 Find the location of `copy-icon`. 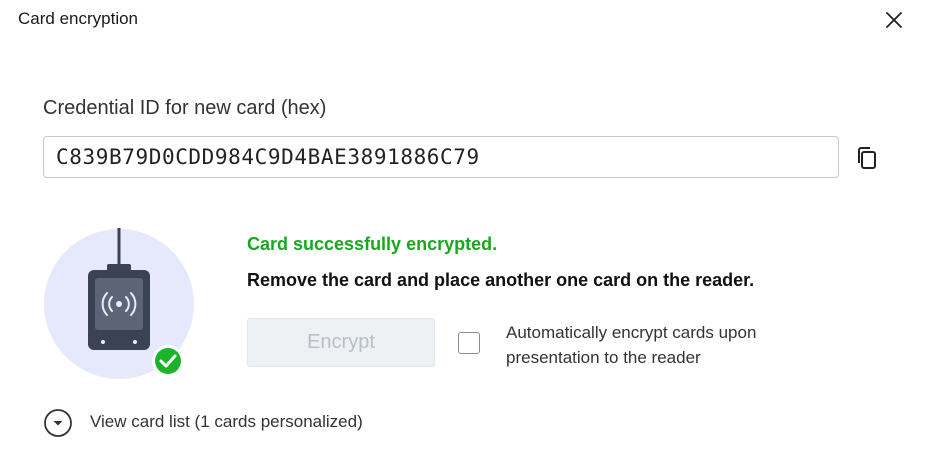

copy-icon is located at coordinates (867, 158).